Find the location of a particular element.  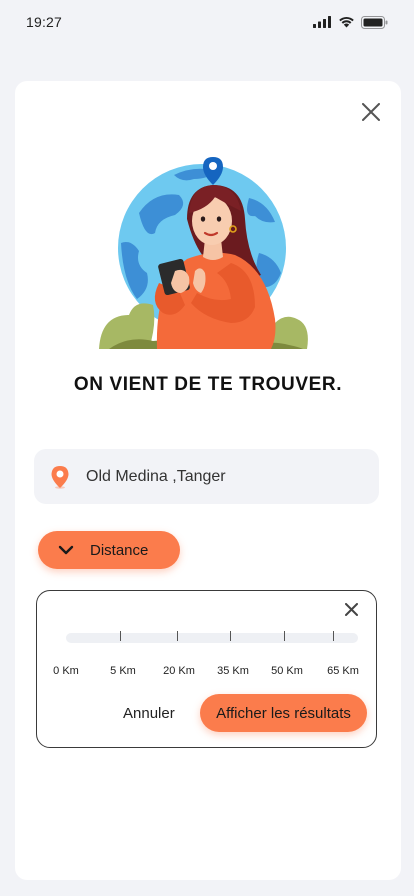

chevron-down-icon is located at coordinates (66, 550).